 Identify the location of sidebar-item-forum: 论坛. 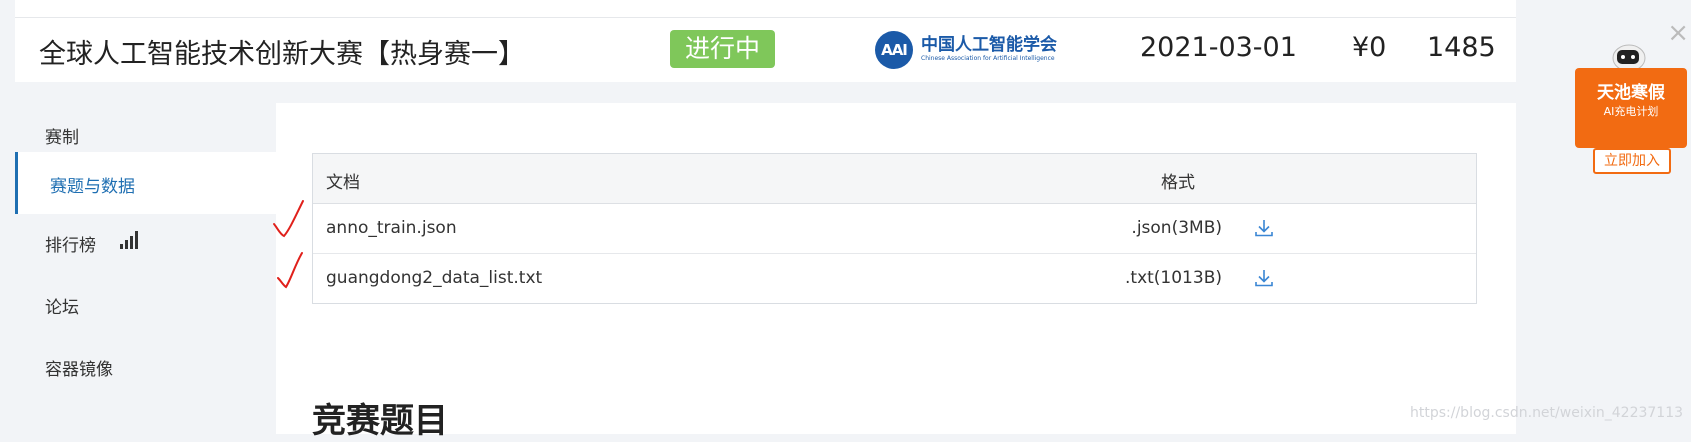
(145, 304).